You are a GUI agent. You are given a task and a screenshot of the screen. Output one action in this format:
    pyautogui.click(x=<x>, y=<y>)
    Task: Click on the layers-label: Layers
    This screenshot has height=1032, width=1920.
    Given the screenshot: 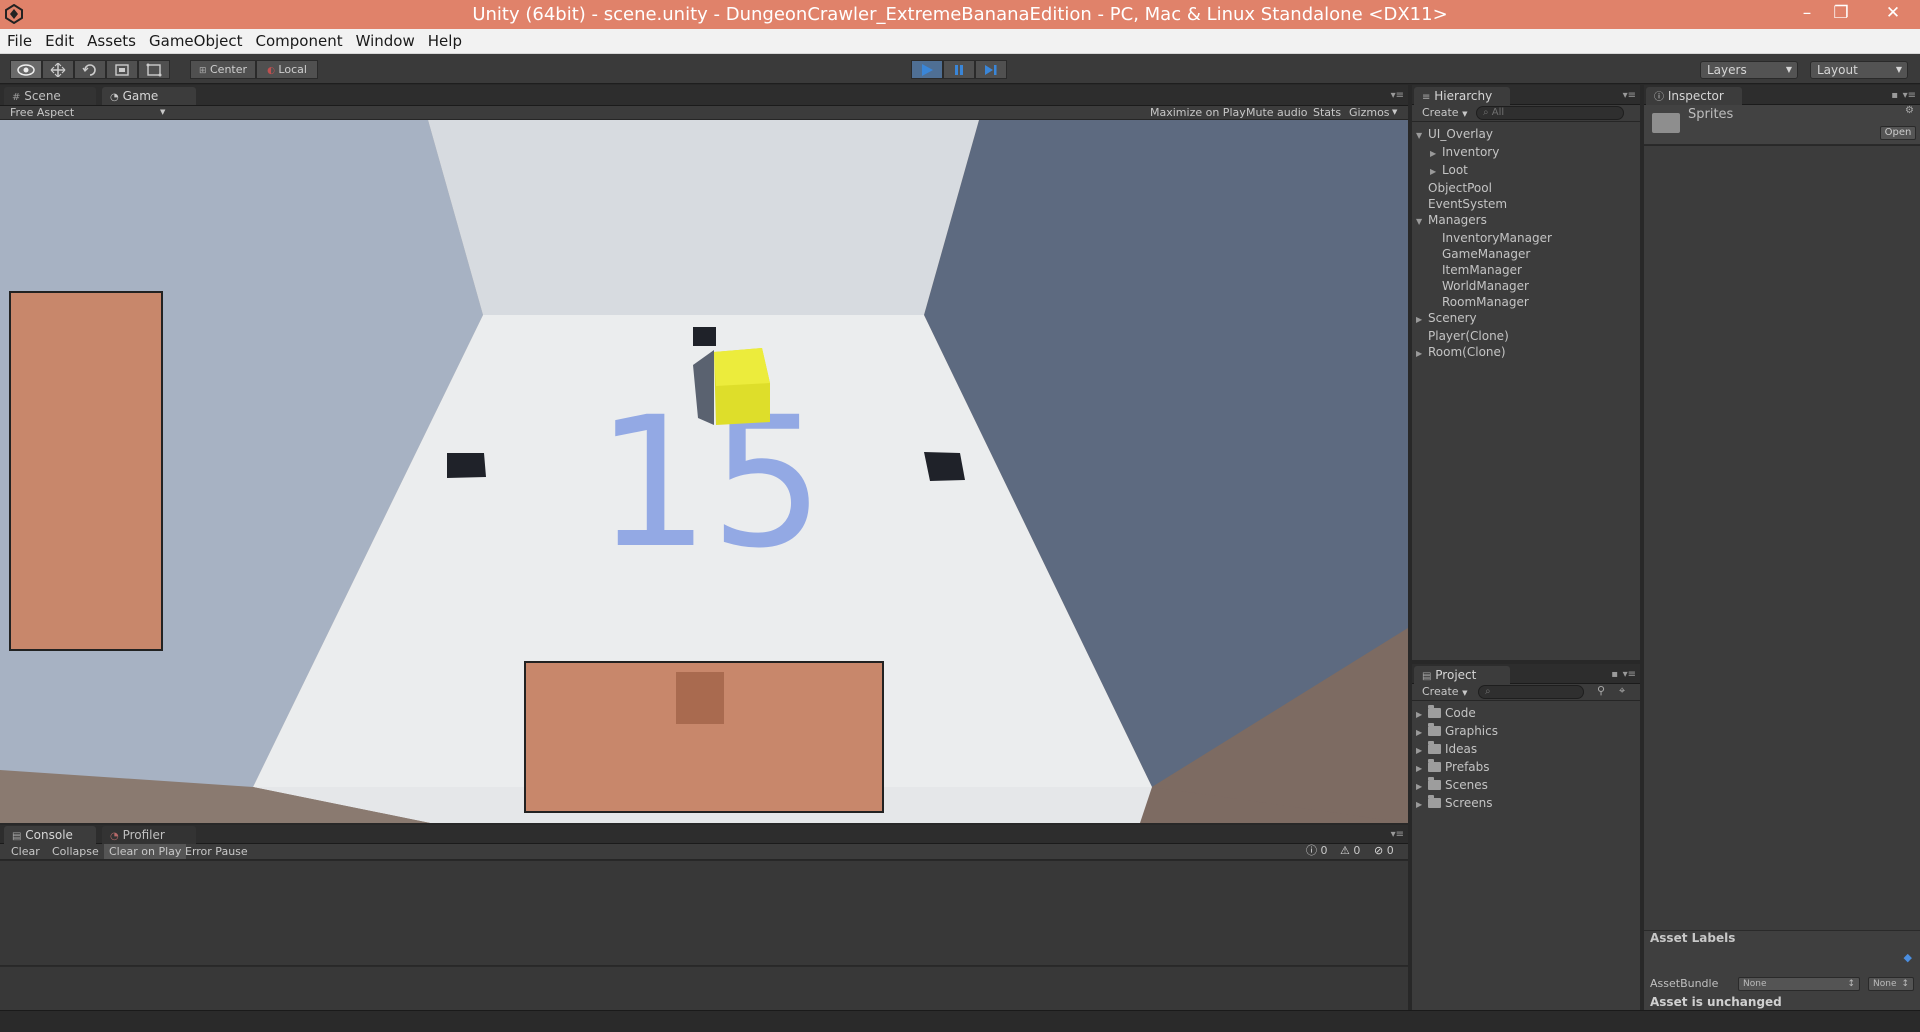 What is the action you would take?
    pyautogui.click(x=1727, y=70)
    